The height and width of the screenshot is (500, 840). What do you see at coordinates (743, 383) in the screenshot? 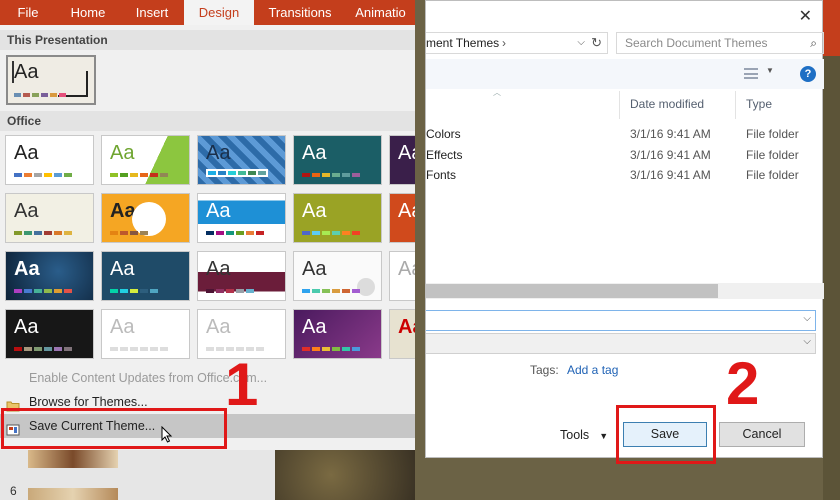
I see `step-number-2: 2` at bounding box center [743, 383].